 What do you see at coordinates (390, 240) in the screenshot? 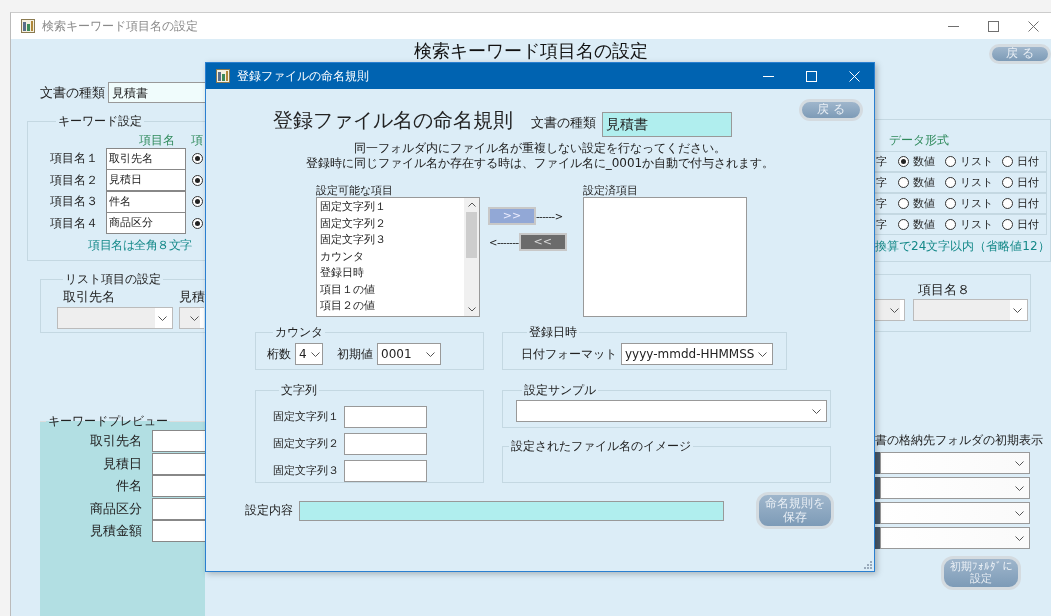
I see `list-item: 固定文字列３` at bounding box center [390, 240].